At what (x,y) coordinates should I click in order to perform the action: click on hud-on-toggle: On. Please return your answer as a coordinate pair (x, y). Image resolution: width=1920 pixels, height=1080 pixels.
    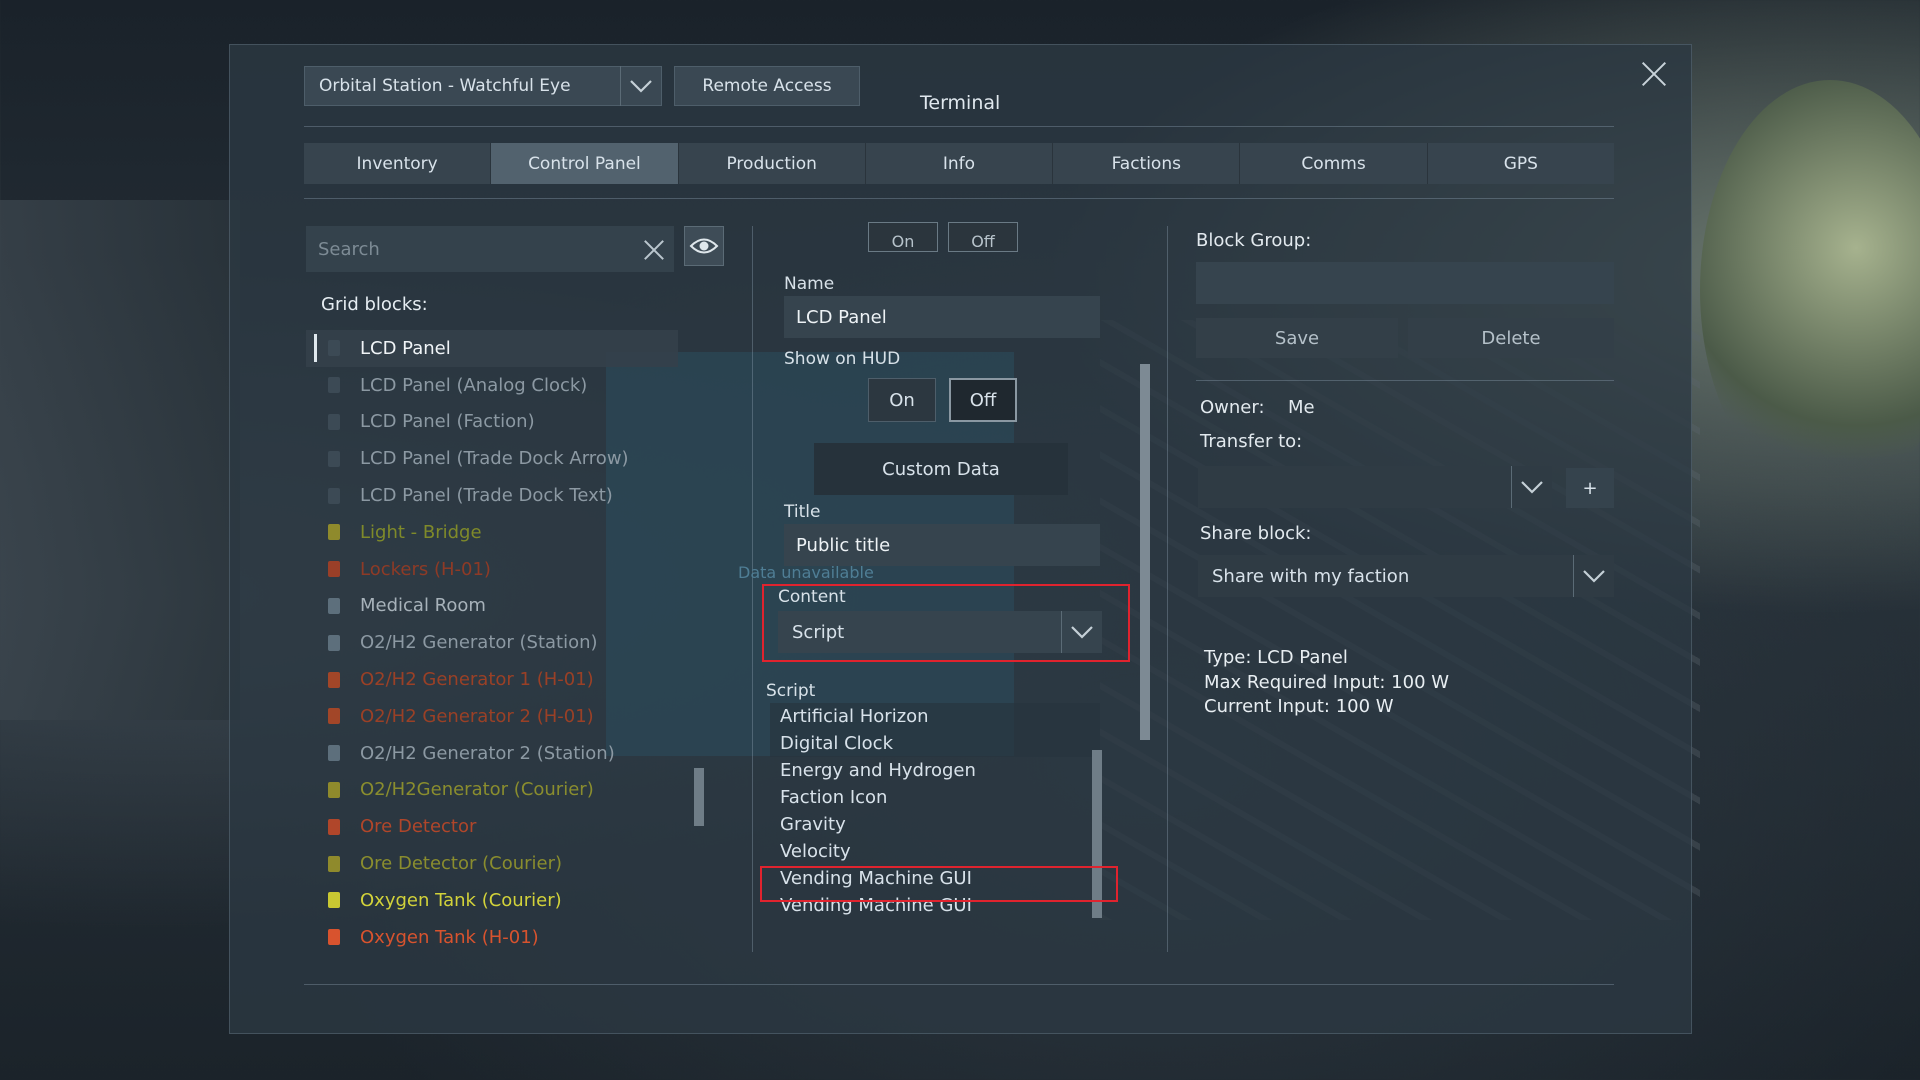
    Looking at the image, I should click on (902, 400).